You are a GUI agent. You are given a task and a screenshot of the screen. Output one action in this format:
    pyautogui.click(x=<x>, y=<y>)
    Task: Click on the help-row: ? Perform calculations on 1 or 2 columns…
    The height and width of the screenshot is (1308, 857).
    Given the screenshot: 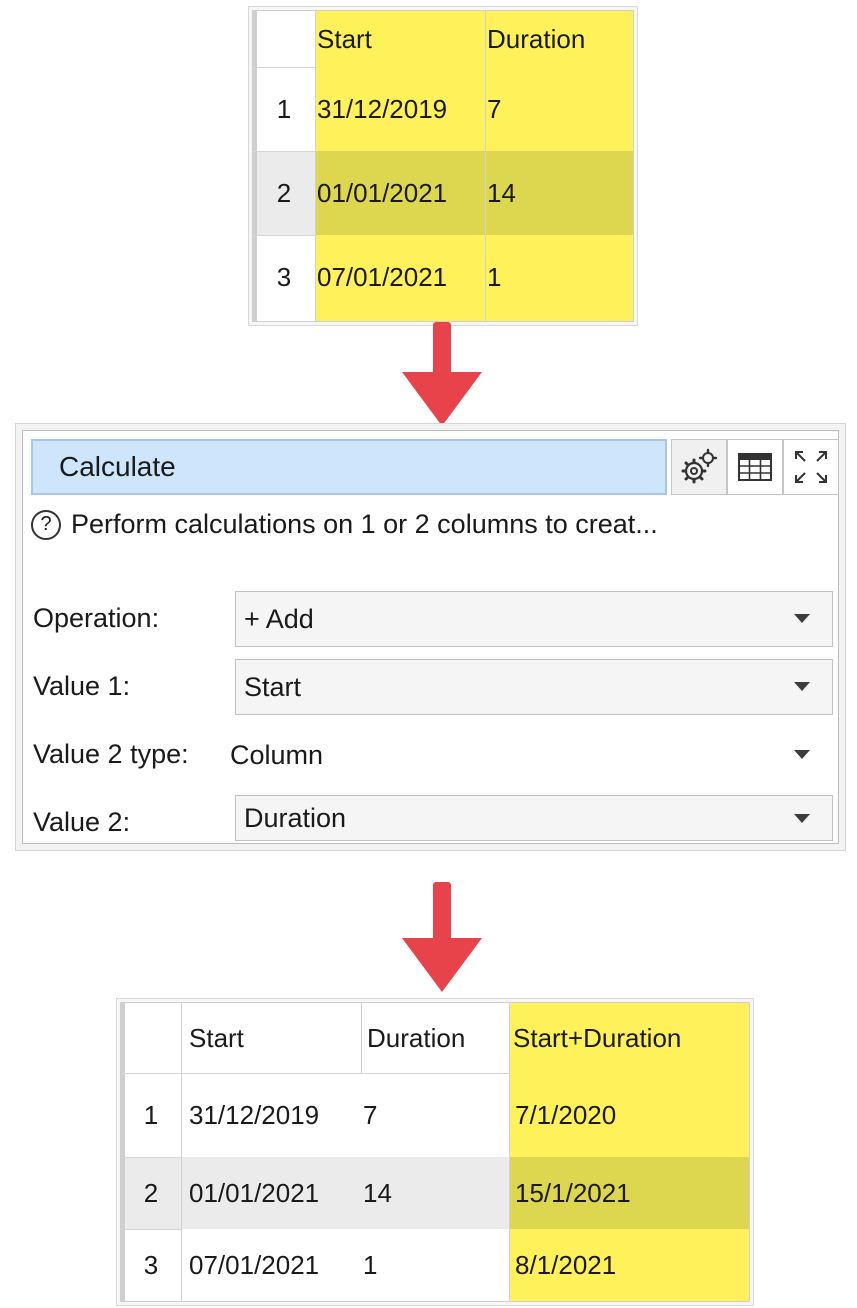 What is the action you would take?
    pyautogui.click(x=344, y=524)
    